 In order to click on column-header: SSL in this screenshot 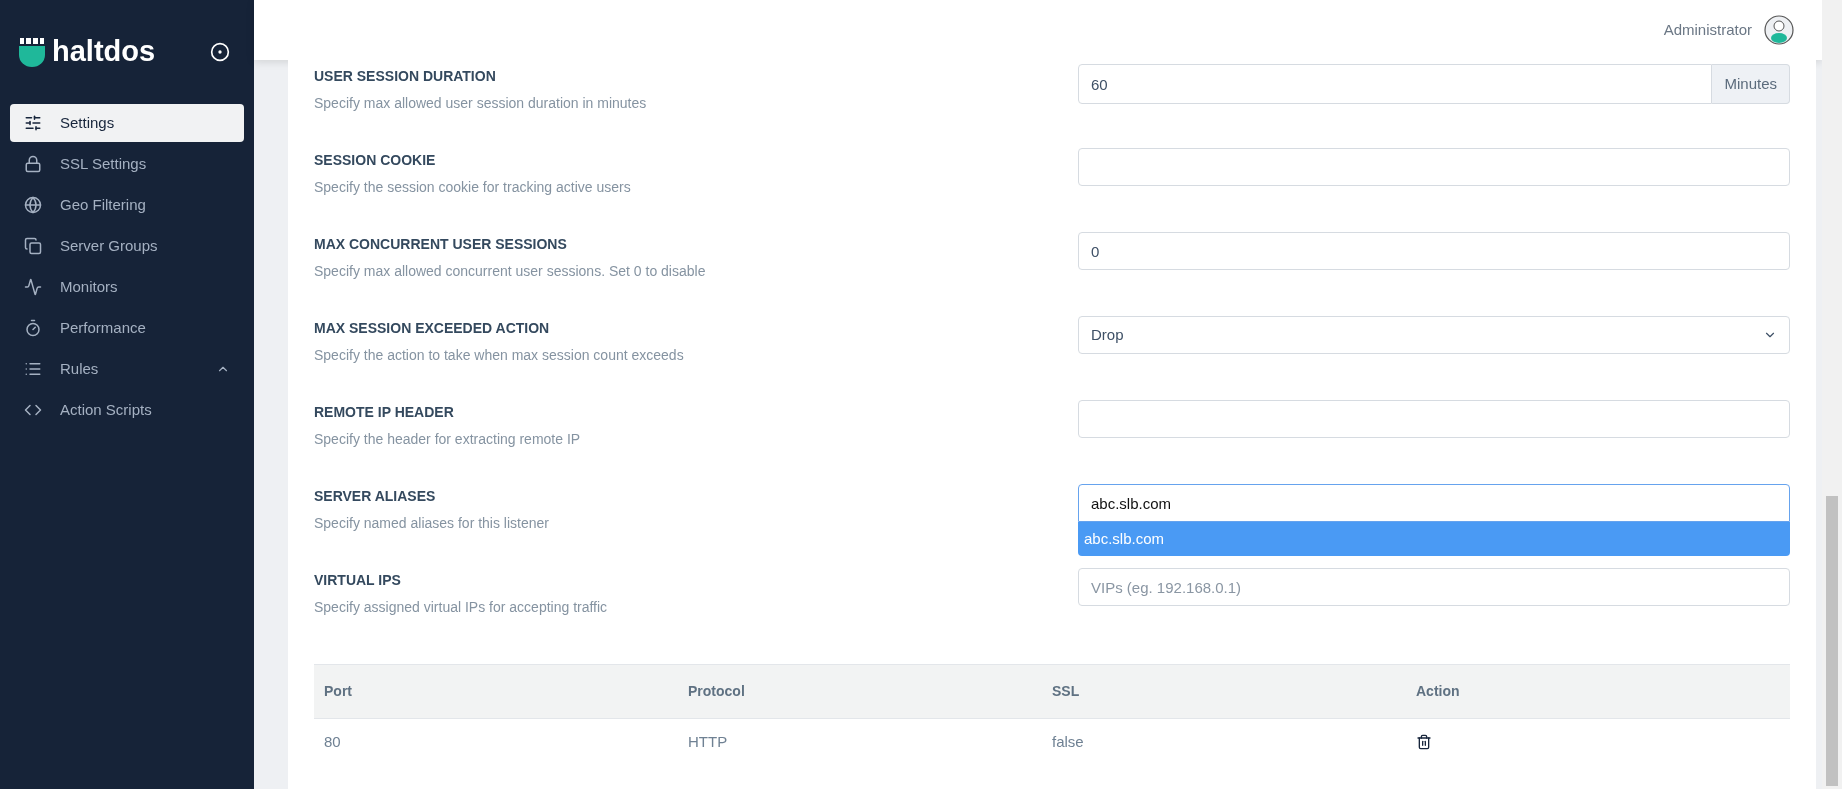, I will do `click(1066, 691)`.